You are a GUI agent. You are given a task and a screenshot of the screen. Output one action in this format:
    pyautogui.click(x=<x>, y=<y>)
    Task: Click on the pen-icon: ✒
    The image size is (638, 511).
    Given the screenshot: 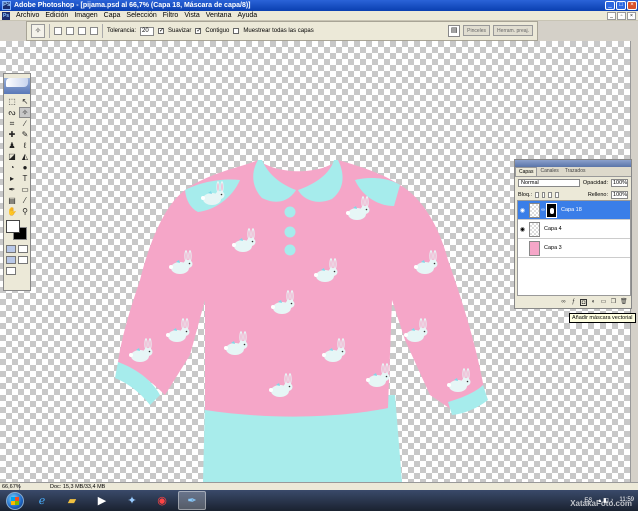 What is the action you would take?
    pyautogui.click(x=12, y=189)
    